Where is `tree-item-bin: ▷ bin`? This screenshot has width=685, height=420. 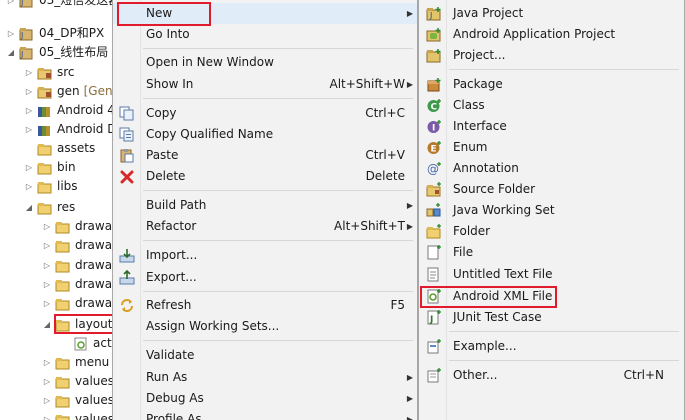 tree-item-bin: ▷ bin is located at coordinates (50, 167).